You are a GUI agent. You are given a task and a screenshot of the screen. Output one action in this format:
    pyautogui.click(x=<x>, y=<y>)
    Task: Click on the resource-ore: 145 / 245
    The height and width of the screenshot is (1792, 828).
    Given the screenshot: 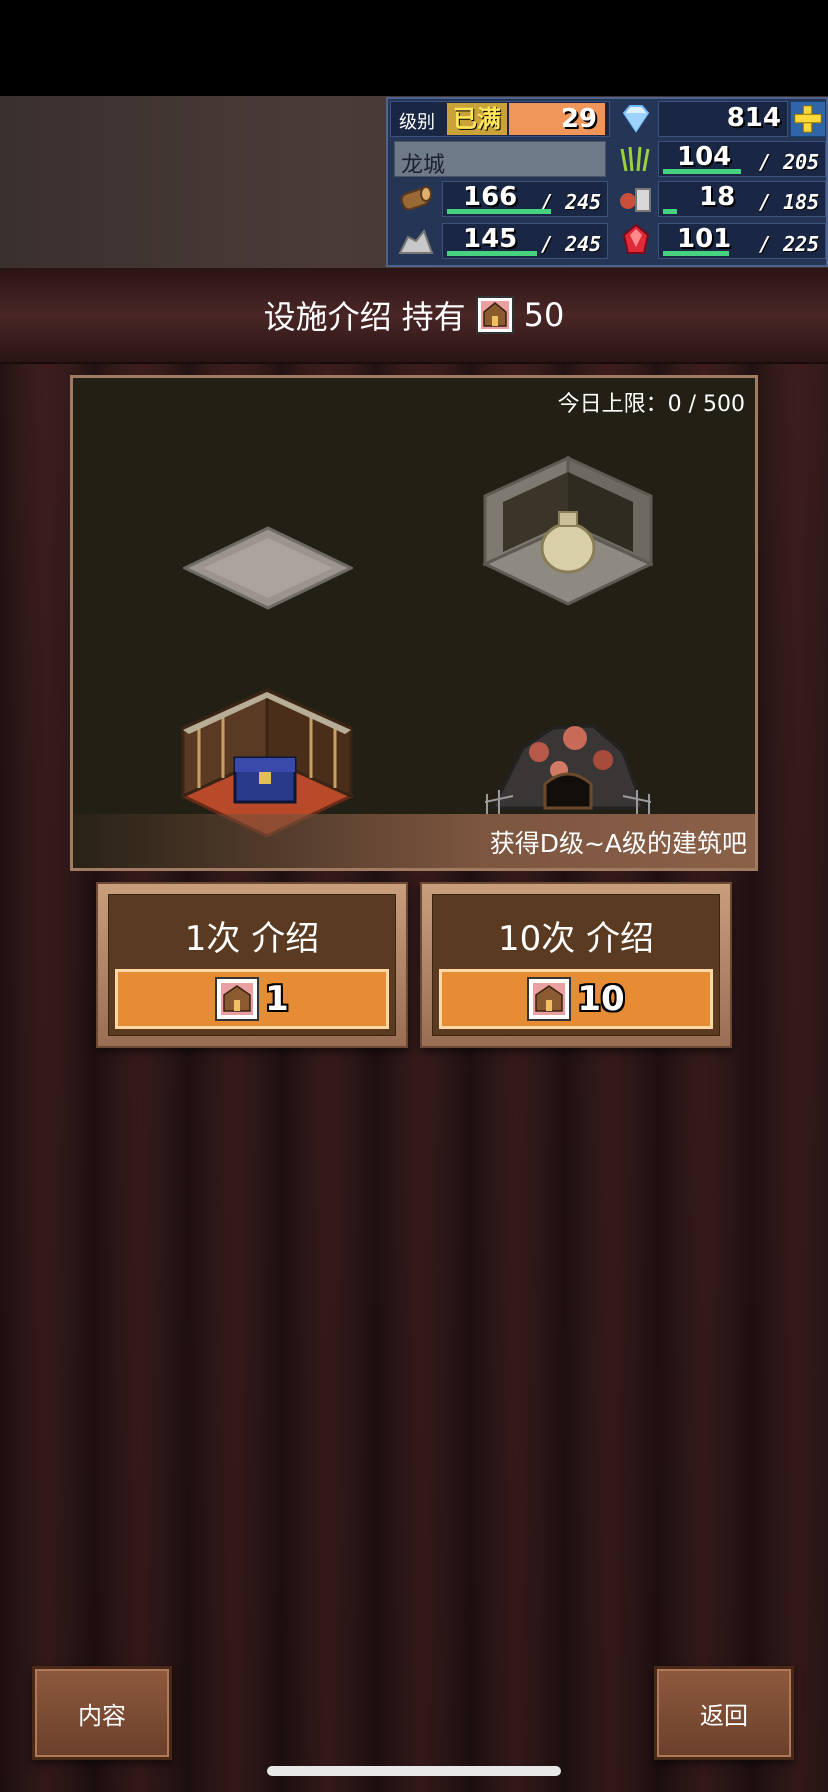 What is the action you would take?
    pyautogui.click(x=525, y=241)
    